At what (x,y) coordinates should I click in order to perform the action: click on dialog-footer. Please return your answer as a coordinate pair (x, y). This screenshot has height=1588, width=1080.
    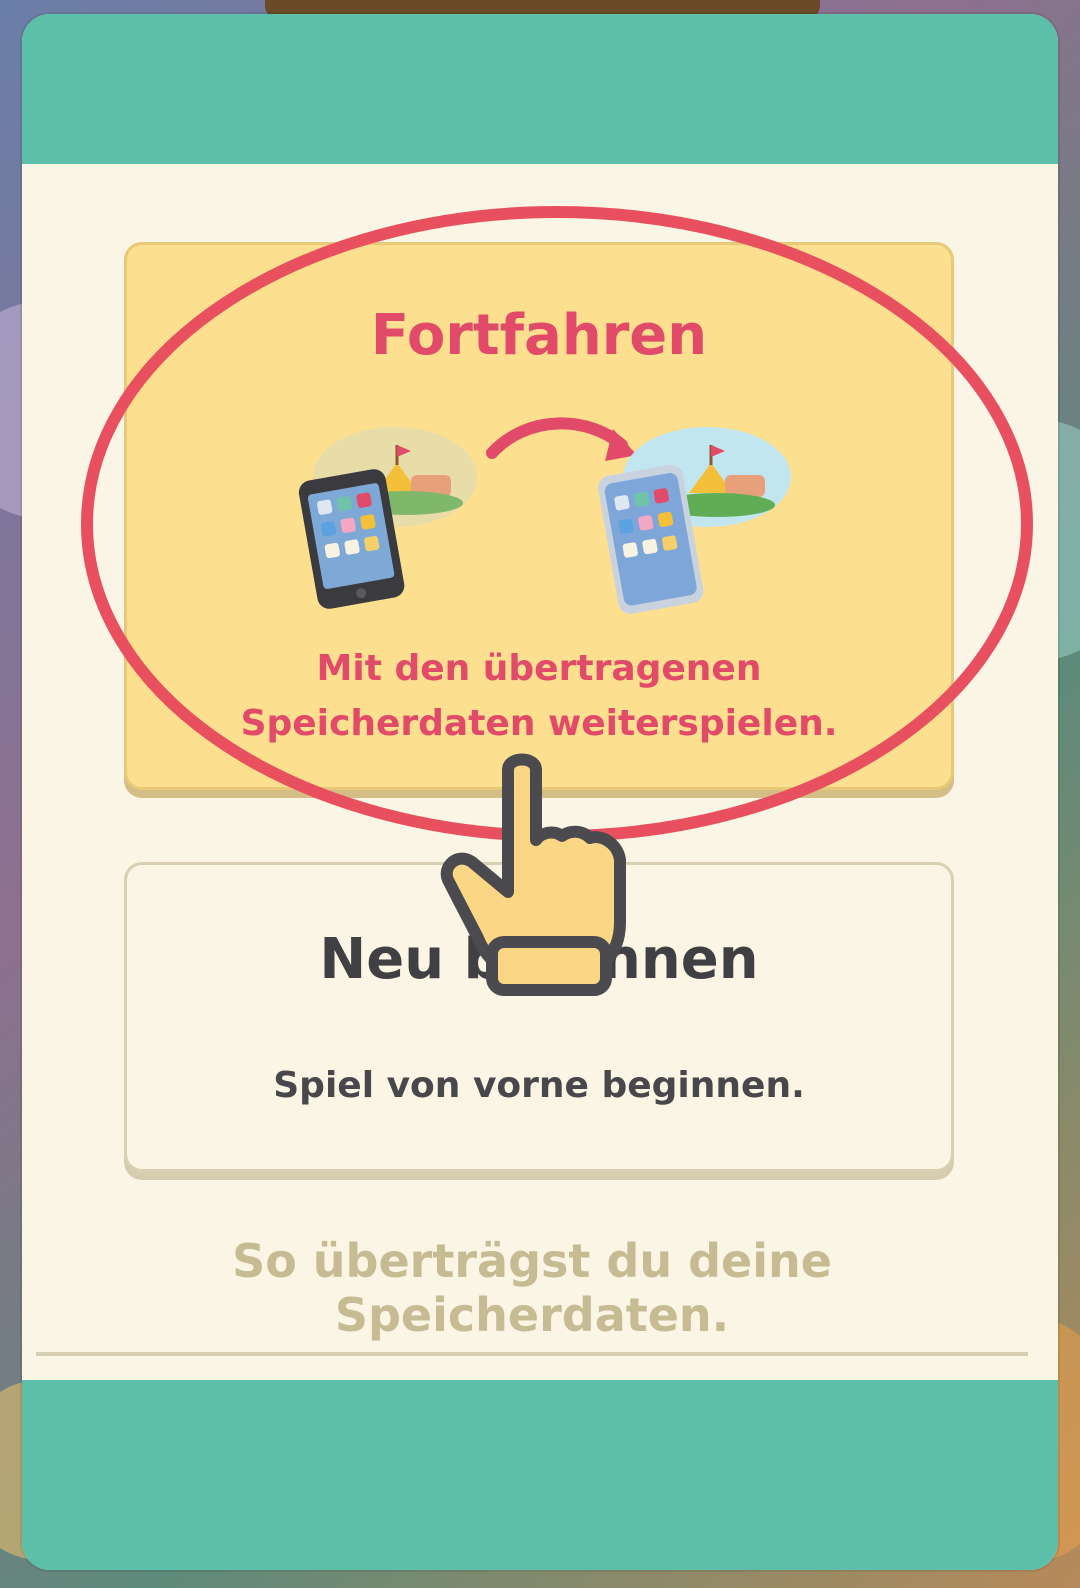
    Looking at the image, I should click on (540, 1475).